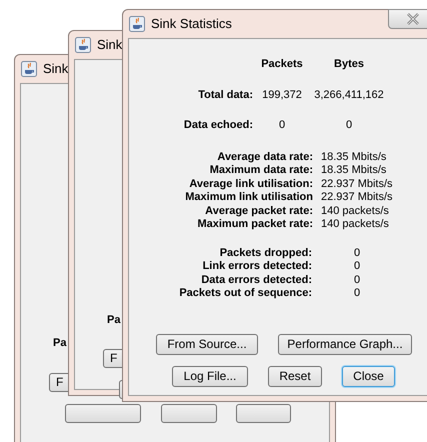 The width and height of the screenshot is (427, 442). Describe the element at coordinates (282, 64) in the screenshot. I see `column-header: Packets` at that location.